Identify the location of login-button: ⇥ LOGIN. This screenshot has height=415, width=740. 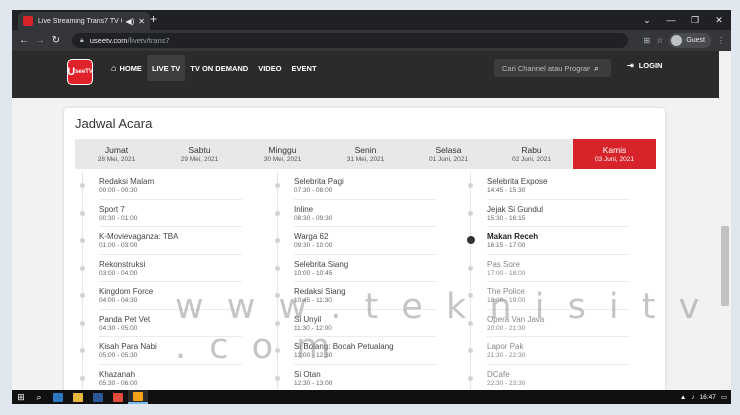
(644, 65).